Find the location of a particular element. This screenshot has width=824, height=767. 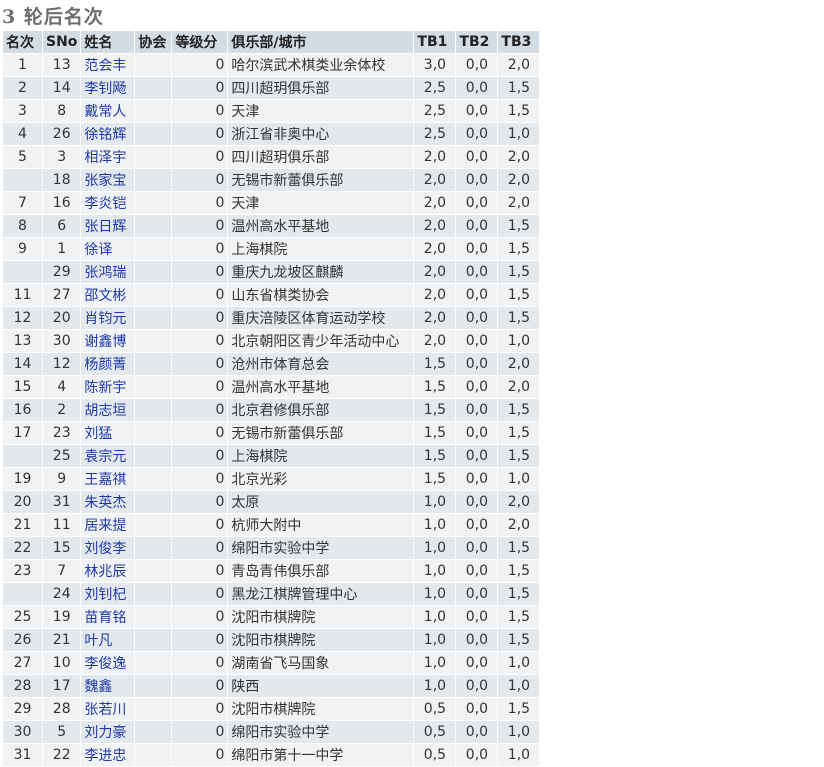

sno-cell: 5 is located at coordinates (61, 732).